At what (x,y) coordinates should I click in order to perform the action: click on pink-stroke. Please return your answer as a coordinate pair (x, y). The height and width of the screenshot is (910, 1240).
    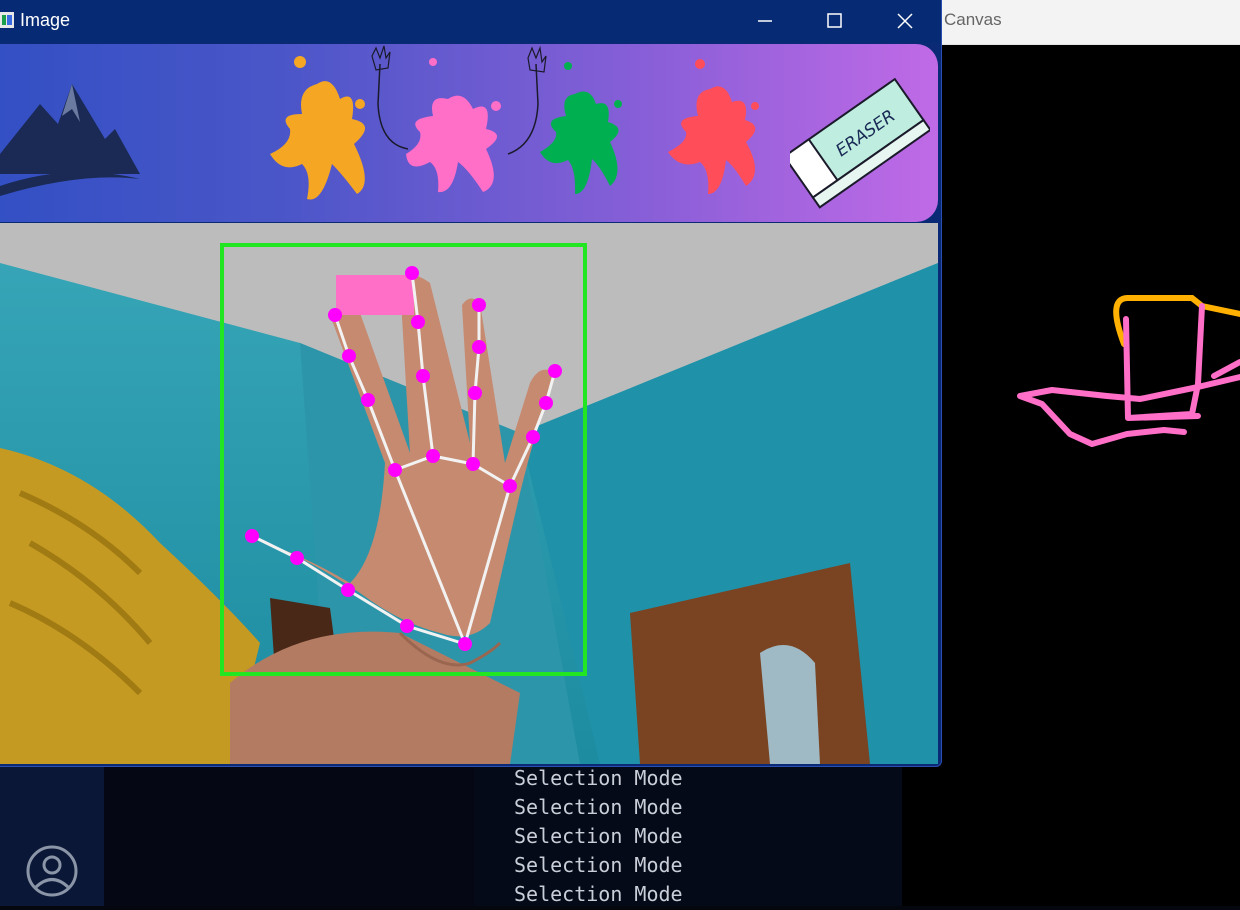
    Looking at the image, I should click on (1128, 375).